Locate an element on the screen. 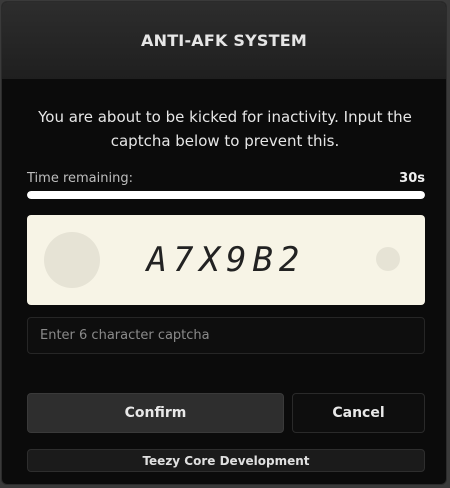 The height and width of the screenshot is (488, 450). timer-progress-fill is located at coordinates (226, 195).